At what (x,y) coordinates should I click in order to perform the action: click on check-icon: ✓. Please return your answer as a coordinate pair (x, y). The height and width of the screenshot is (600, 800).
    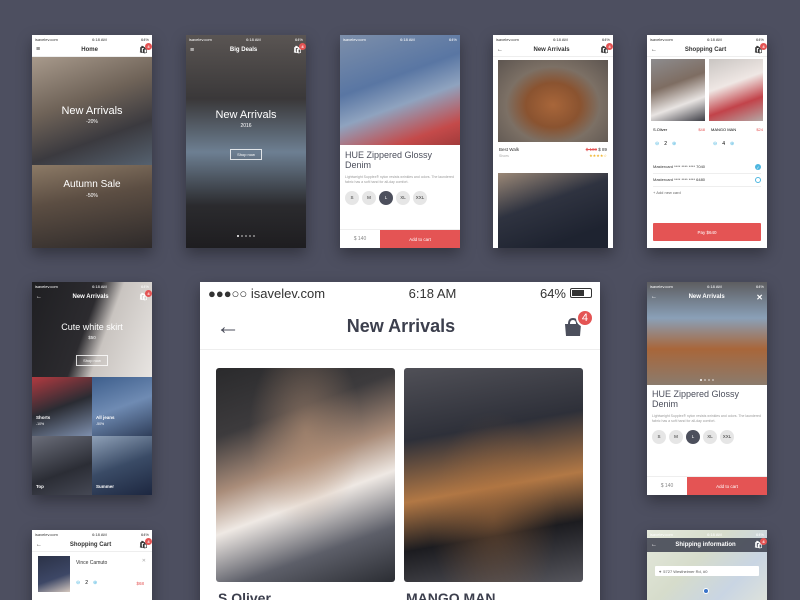
    Looking at the image, I should click on (758, 167).